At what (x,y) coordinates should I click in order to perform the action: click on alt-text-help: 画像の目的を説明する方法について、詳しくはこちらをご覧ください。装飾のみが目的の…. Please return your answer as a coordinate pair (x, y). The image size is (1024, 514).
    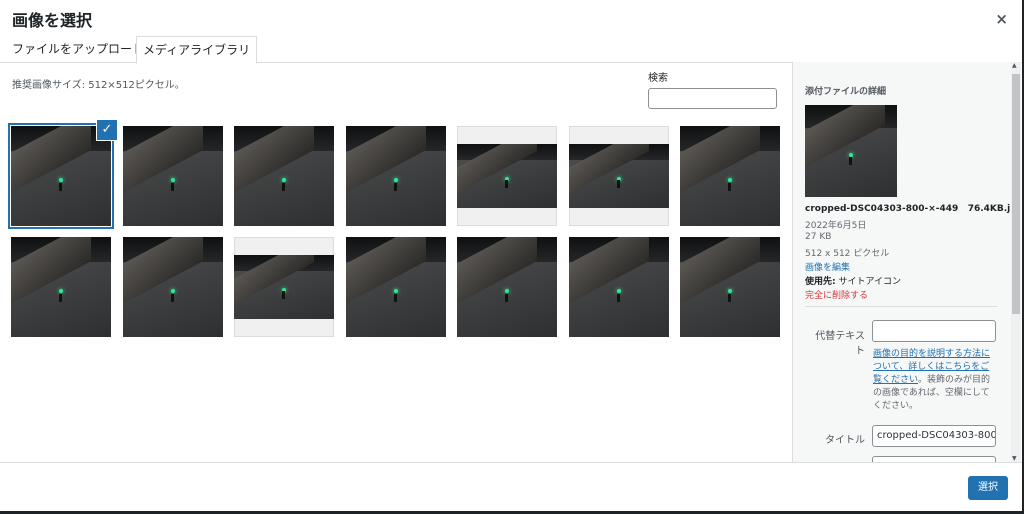
    Looking at the image, I should click on (935, 380).